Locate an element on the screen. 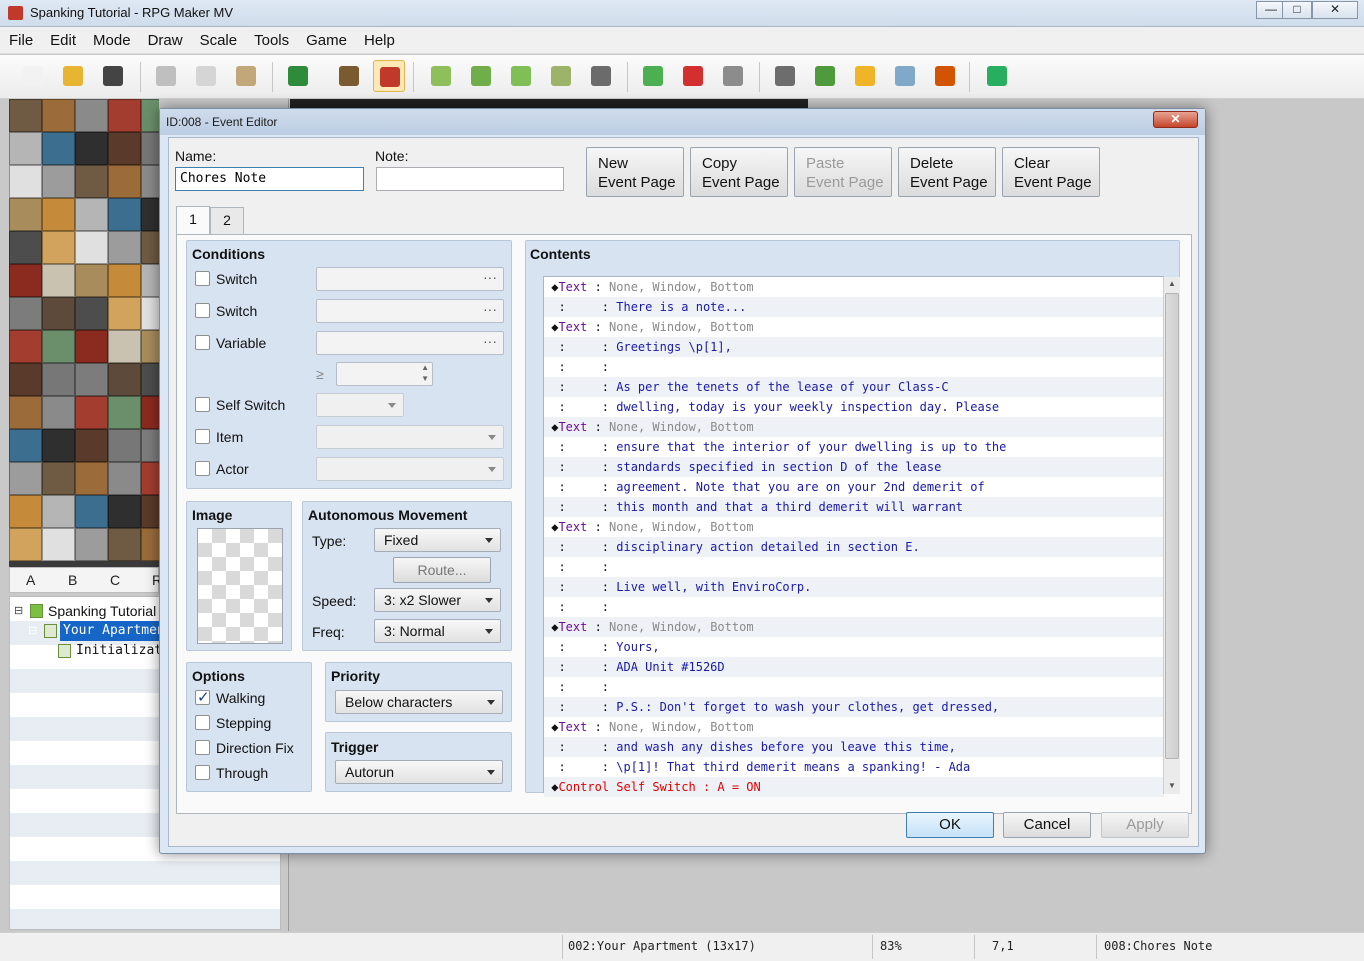  map-mode-button is located at coordinates (349, 76).